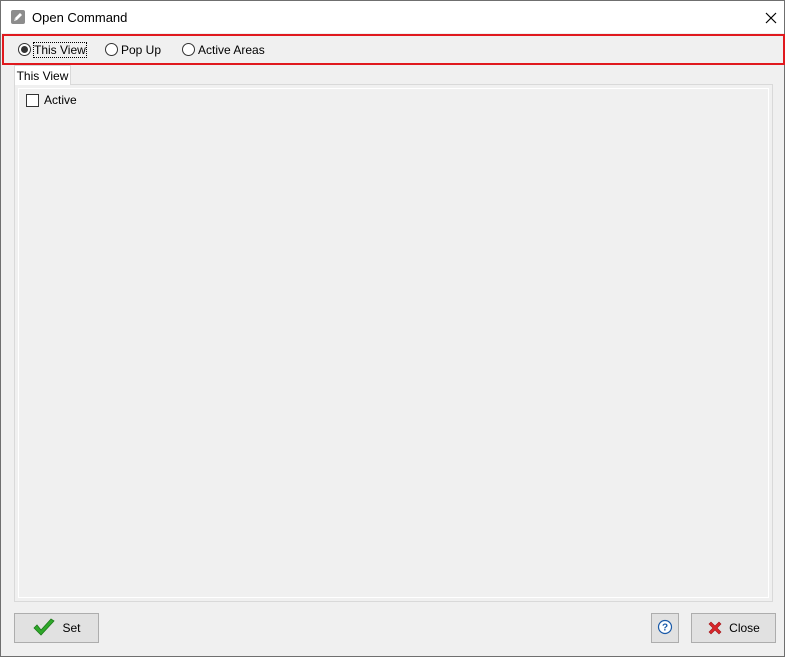  I want to click on radio-pop-up: Pop Up, so click(133, 49).